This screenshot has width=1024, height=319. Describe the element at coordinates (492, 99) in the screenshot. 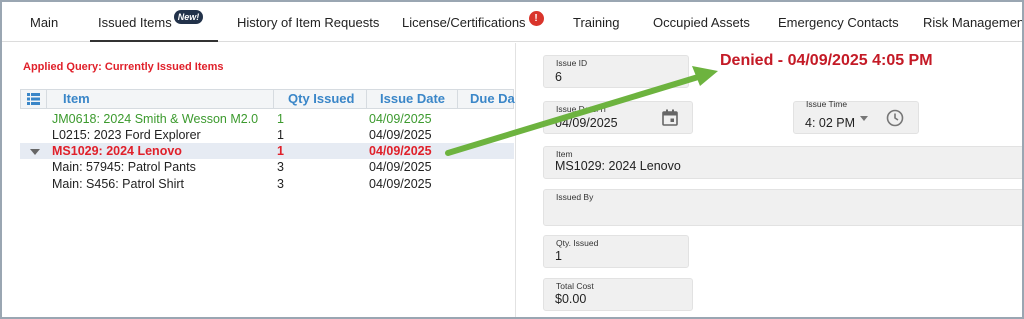

I see `column-header-due-date: Due Da` at that location.